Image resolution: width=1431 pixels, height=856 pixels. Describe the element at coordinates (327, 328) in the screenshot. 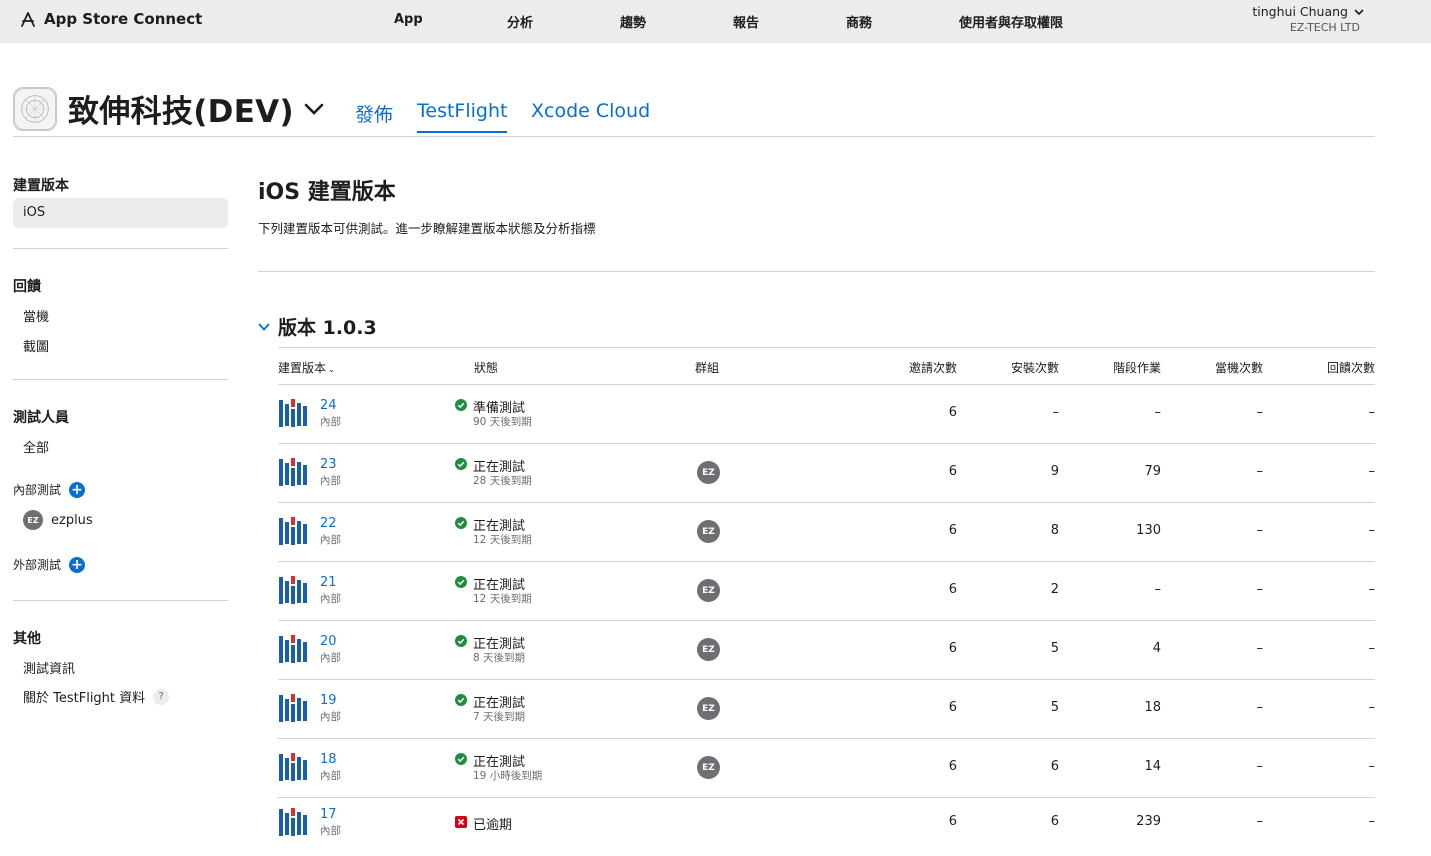

I see `version-label: 版本 1.0.3` at that location.